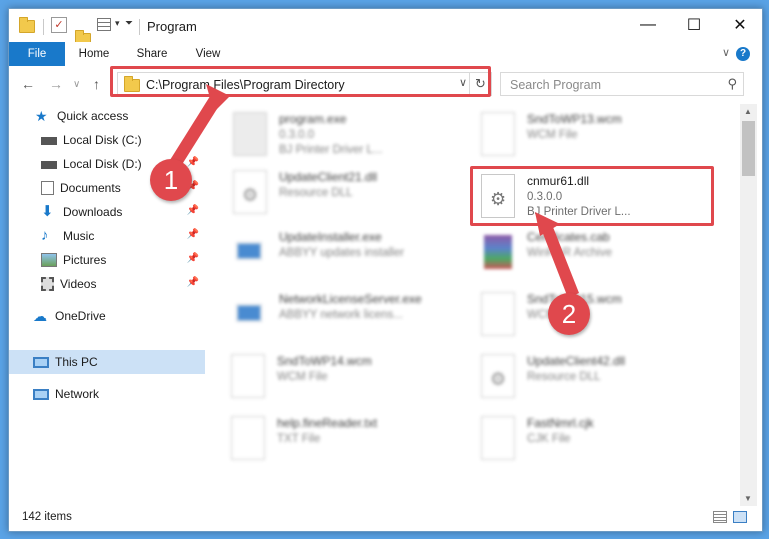 This screenshot has width=769, height=539. What do you see at coordinates (569, 314) in the screenshot?
I see `callout-2: 2` at bounding box center [569, 314].